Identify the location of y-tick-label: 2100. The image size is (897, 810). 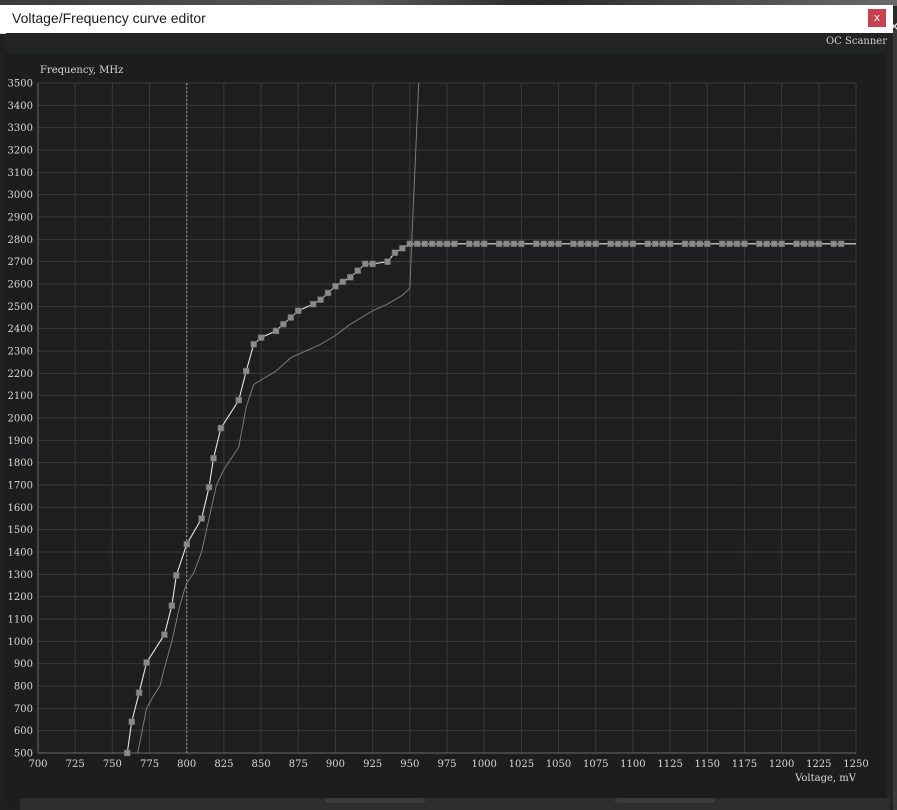
(20, 396).